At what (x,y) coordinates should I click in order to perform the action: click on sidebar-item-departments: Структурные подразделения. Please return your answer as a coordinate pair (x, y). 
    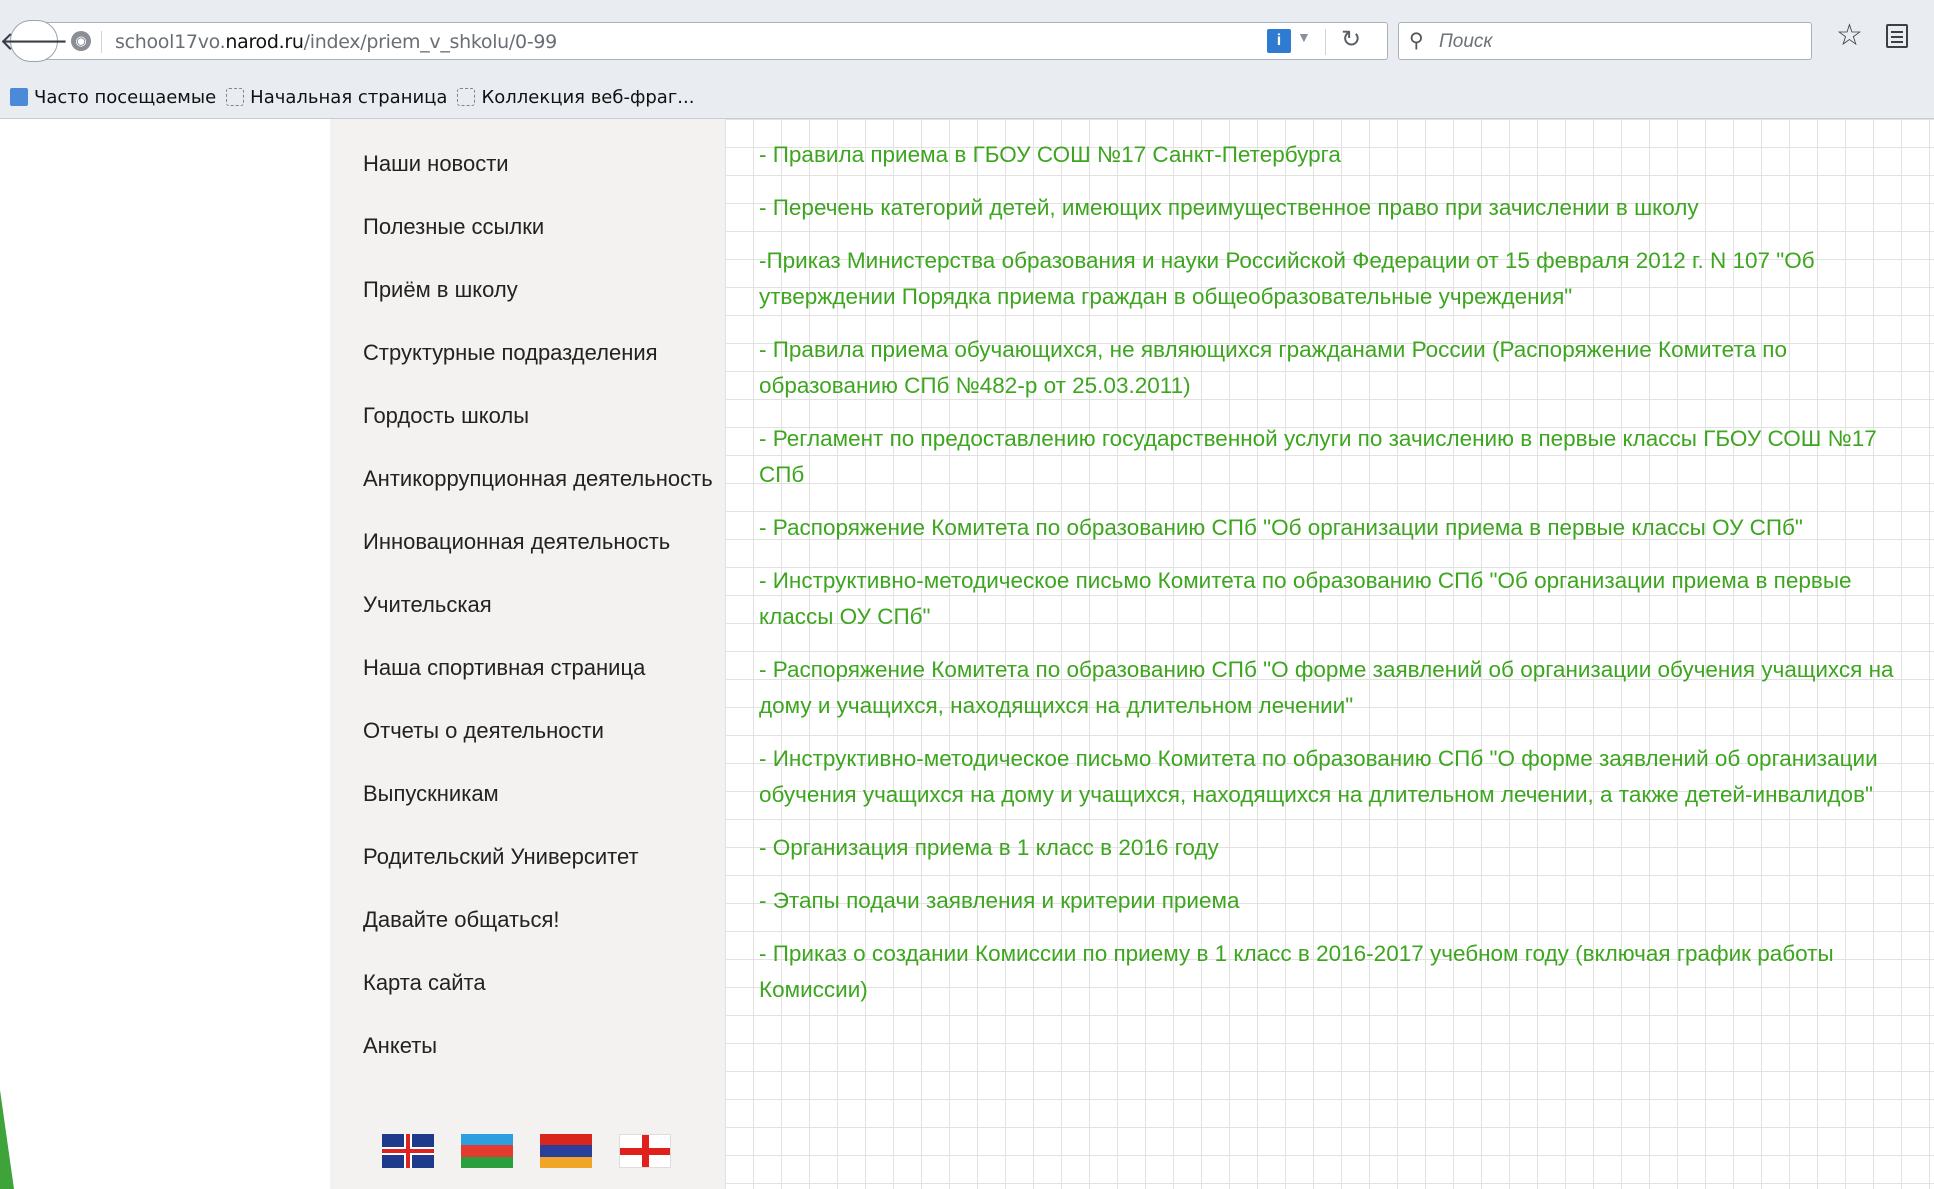
    Looking at the image, I should click on (538, 353).